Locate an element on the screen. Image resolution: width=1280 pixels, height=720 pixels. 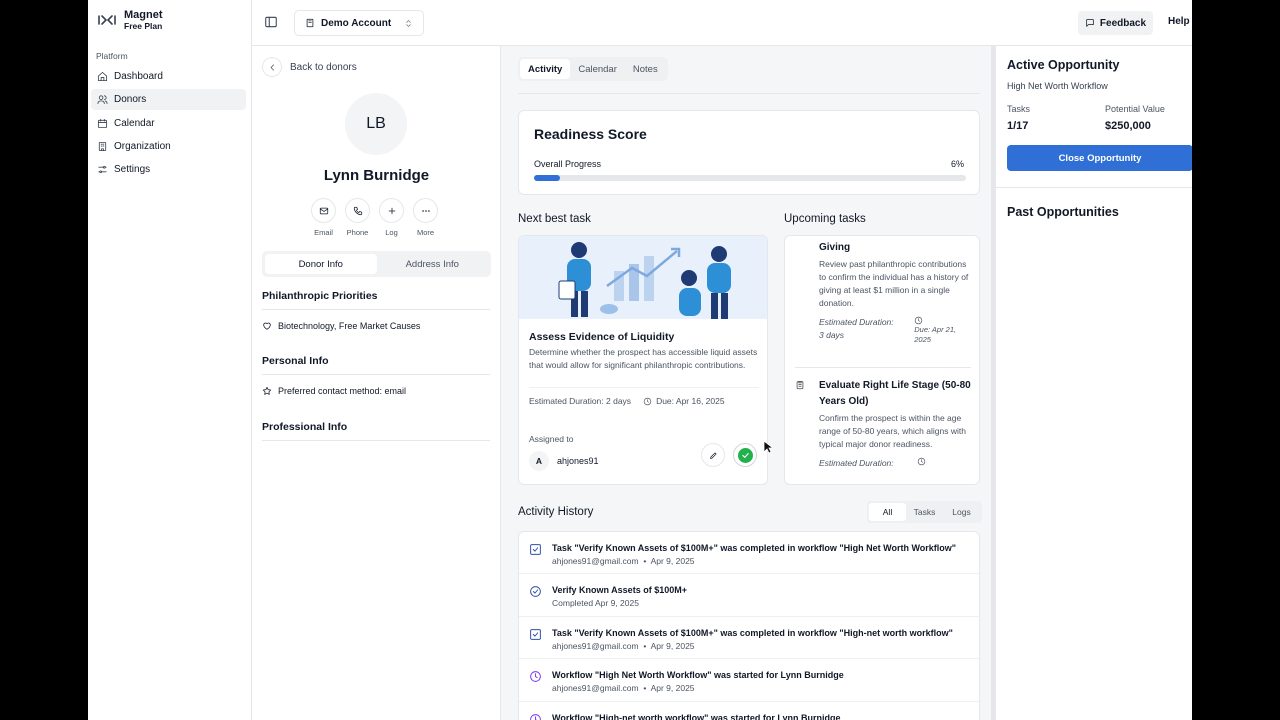
back-to-donors-link: Back to donors is located at coordinates (309, 67).